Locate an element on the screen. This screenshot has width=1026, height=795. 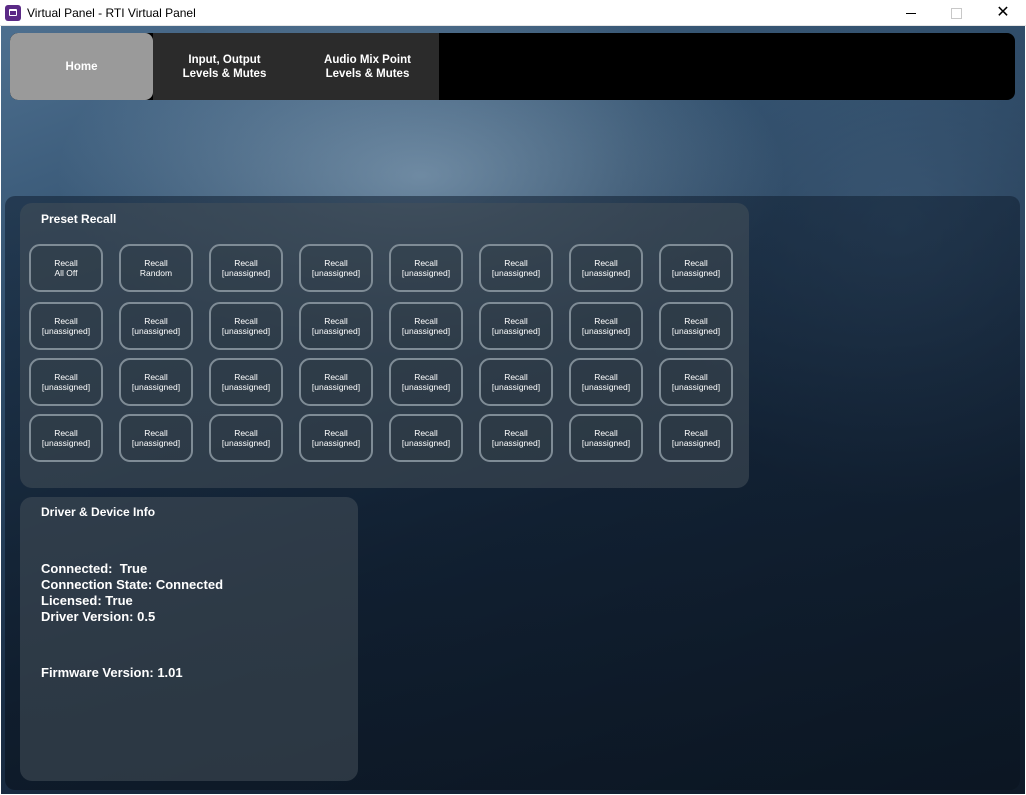
window-title: Virtual Panel - RTI Virtual Panel is located at coordinates (111, 13).